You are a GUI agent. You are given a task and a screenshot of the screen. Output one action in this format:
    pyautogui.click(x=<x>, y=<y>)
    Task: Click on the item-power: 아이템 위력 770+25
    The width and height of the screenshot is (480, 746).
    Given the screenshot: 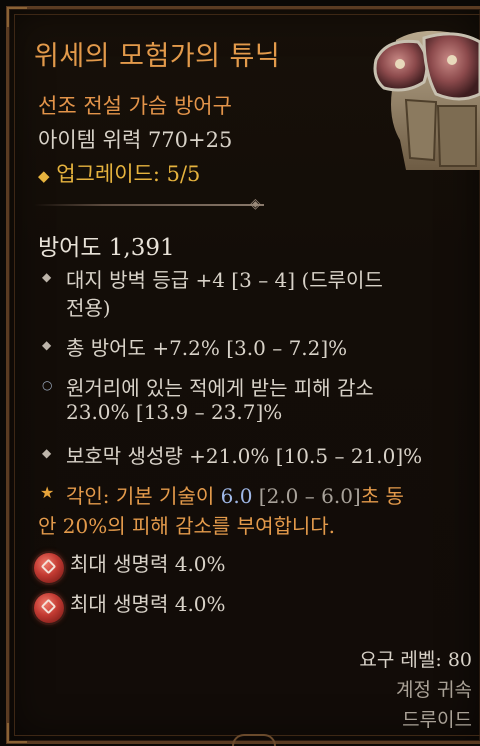 What is the action you would take?
    pyautogui.click(x=135, y=140)
    